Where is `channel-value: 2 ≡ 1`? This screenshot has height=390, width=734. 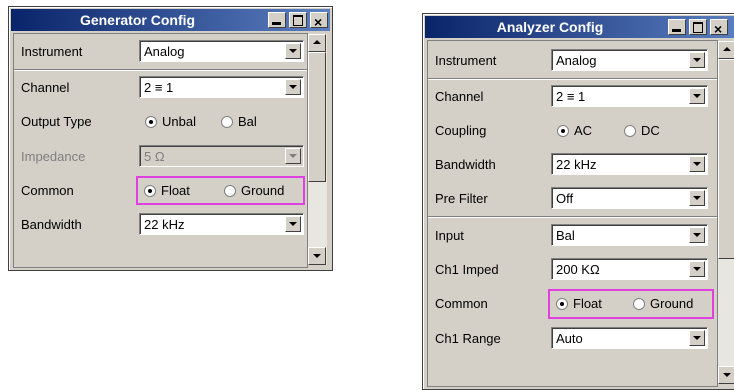
channel-value: 2 ≡ 1 is located at coordinates (159, 87).